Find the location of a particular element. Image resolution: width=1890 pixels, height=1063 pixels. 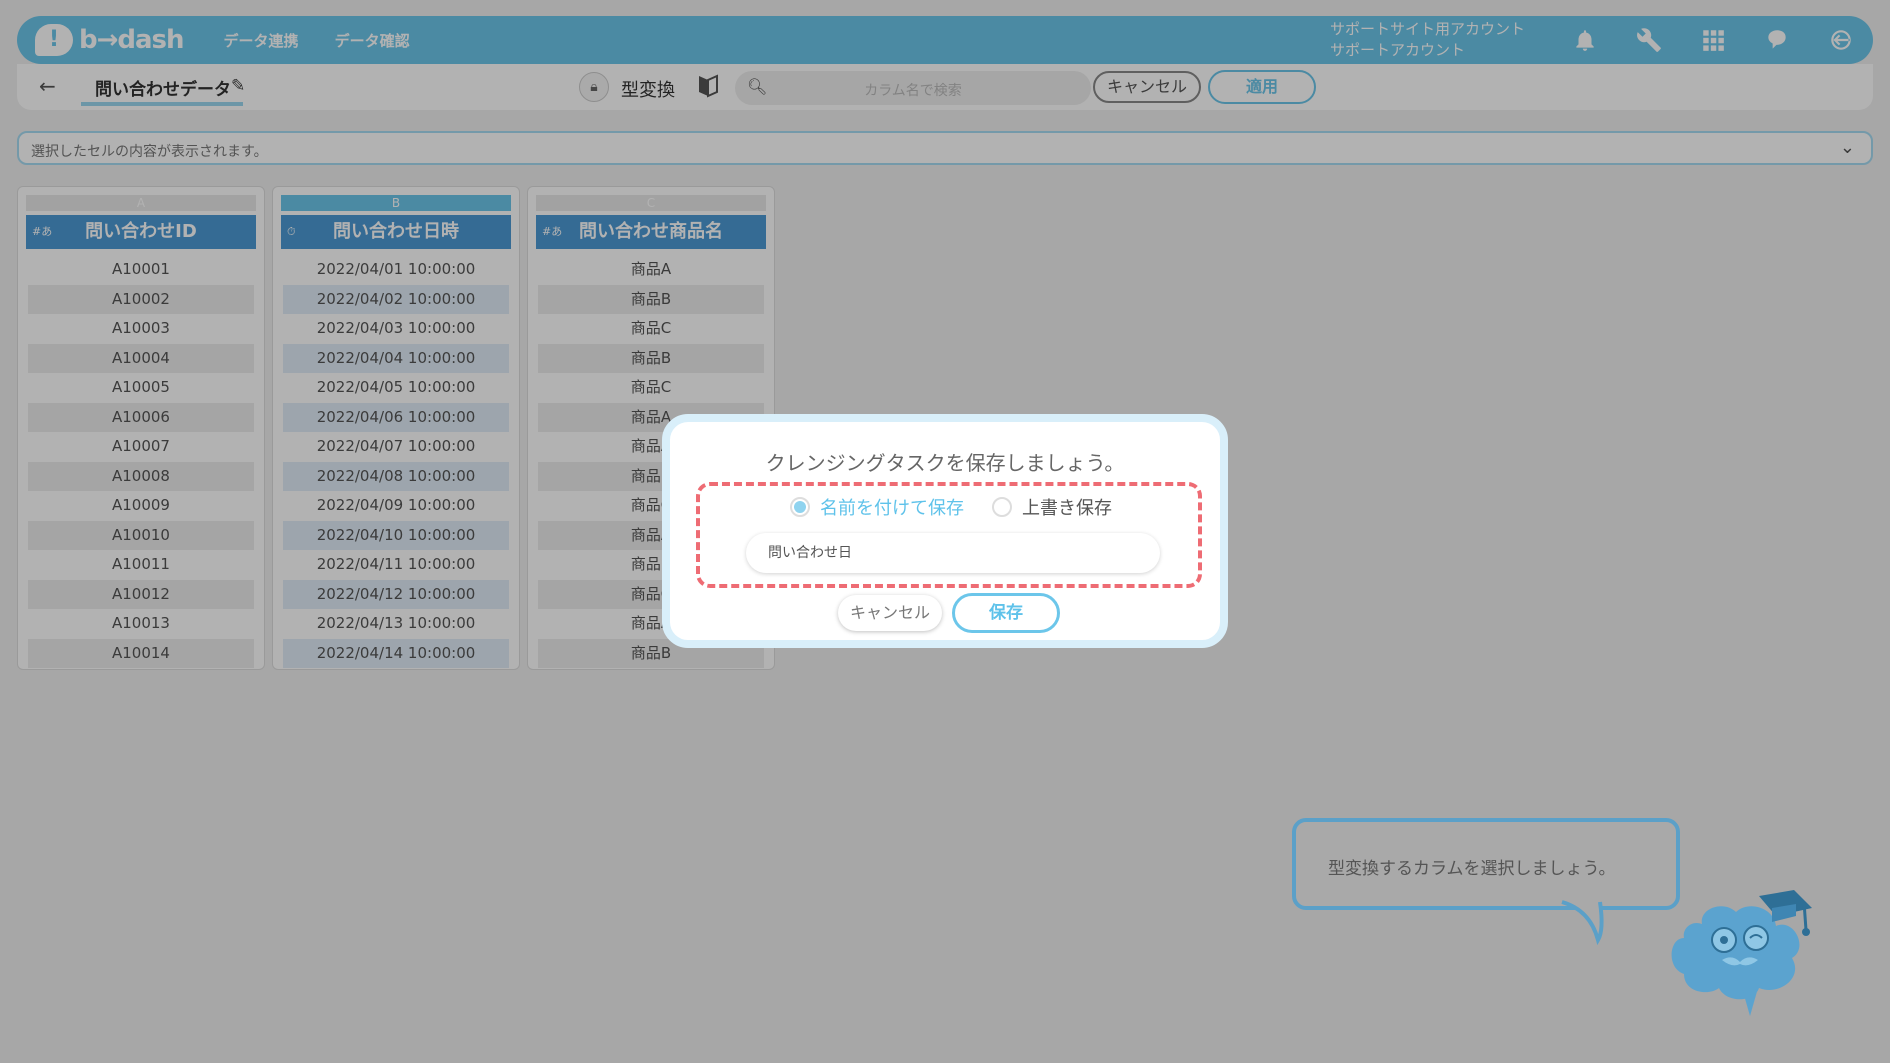

radio-save-as-label: 名前を付けて保存 is located at coordinates (892, 508).